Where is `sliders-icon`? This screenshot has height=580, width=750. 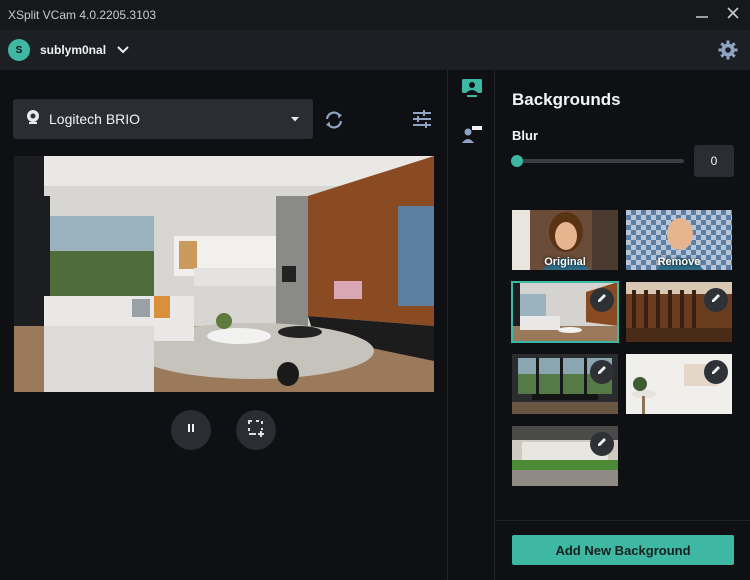
sliders-icon is located at coordinates (422, 119).